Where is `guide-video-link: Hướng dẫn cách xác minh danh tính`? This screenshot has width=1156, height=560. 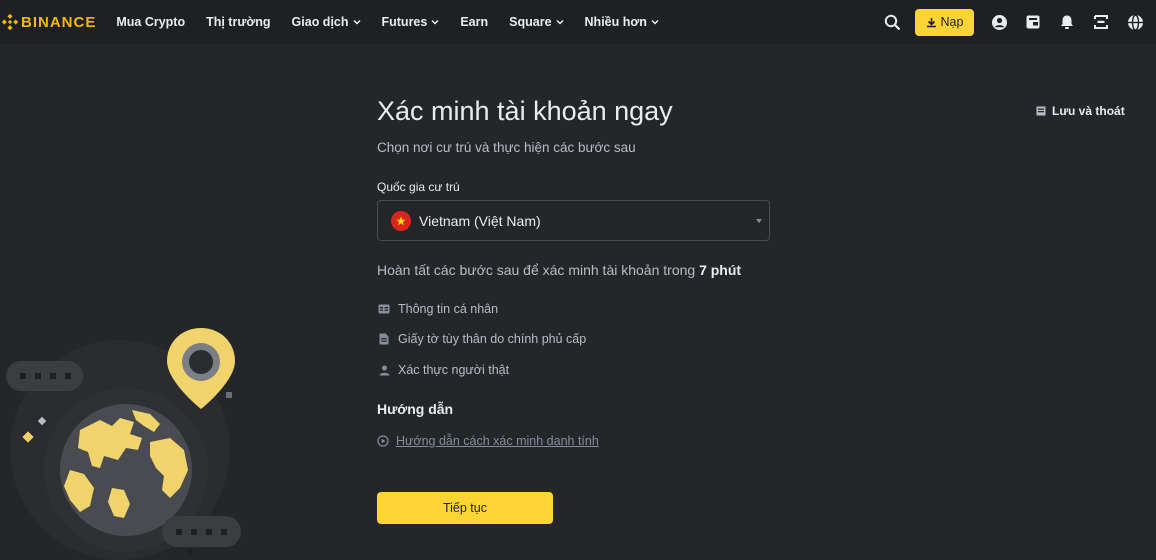
guide-video-link: Hướng dẫn cách xác minh danh tính is located at coordinates (488, 441).